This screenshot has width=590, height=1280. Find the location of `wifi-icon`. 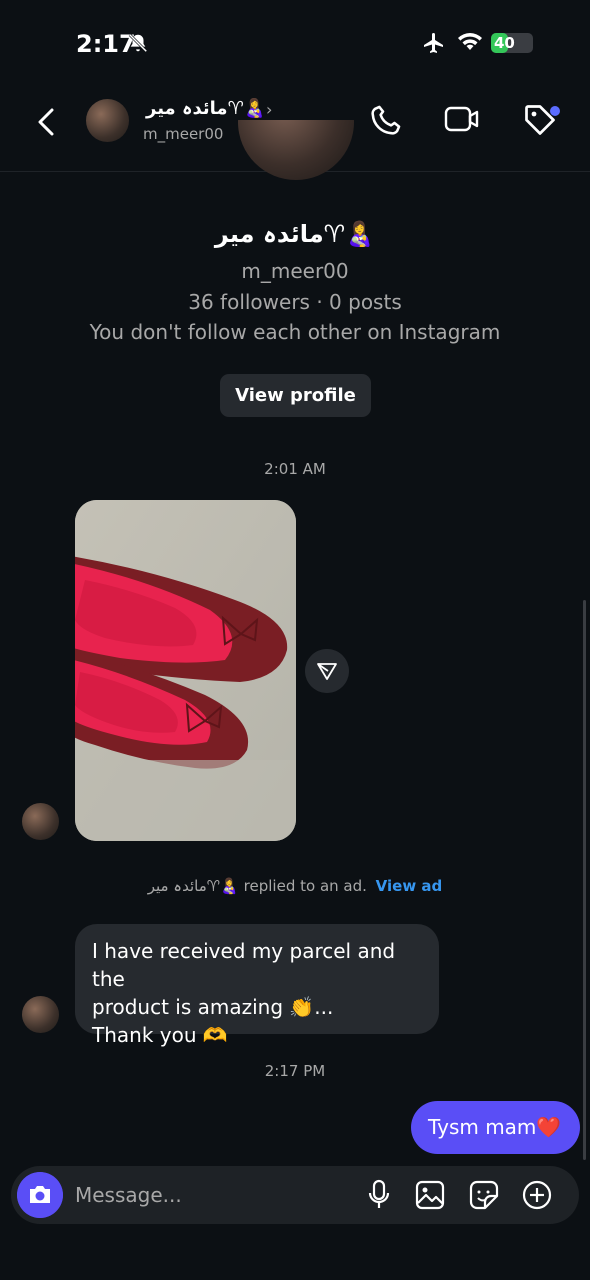

wifi-icon is located at coordinates (470, 41).